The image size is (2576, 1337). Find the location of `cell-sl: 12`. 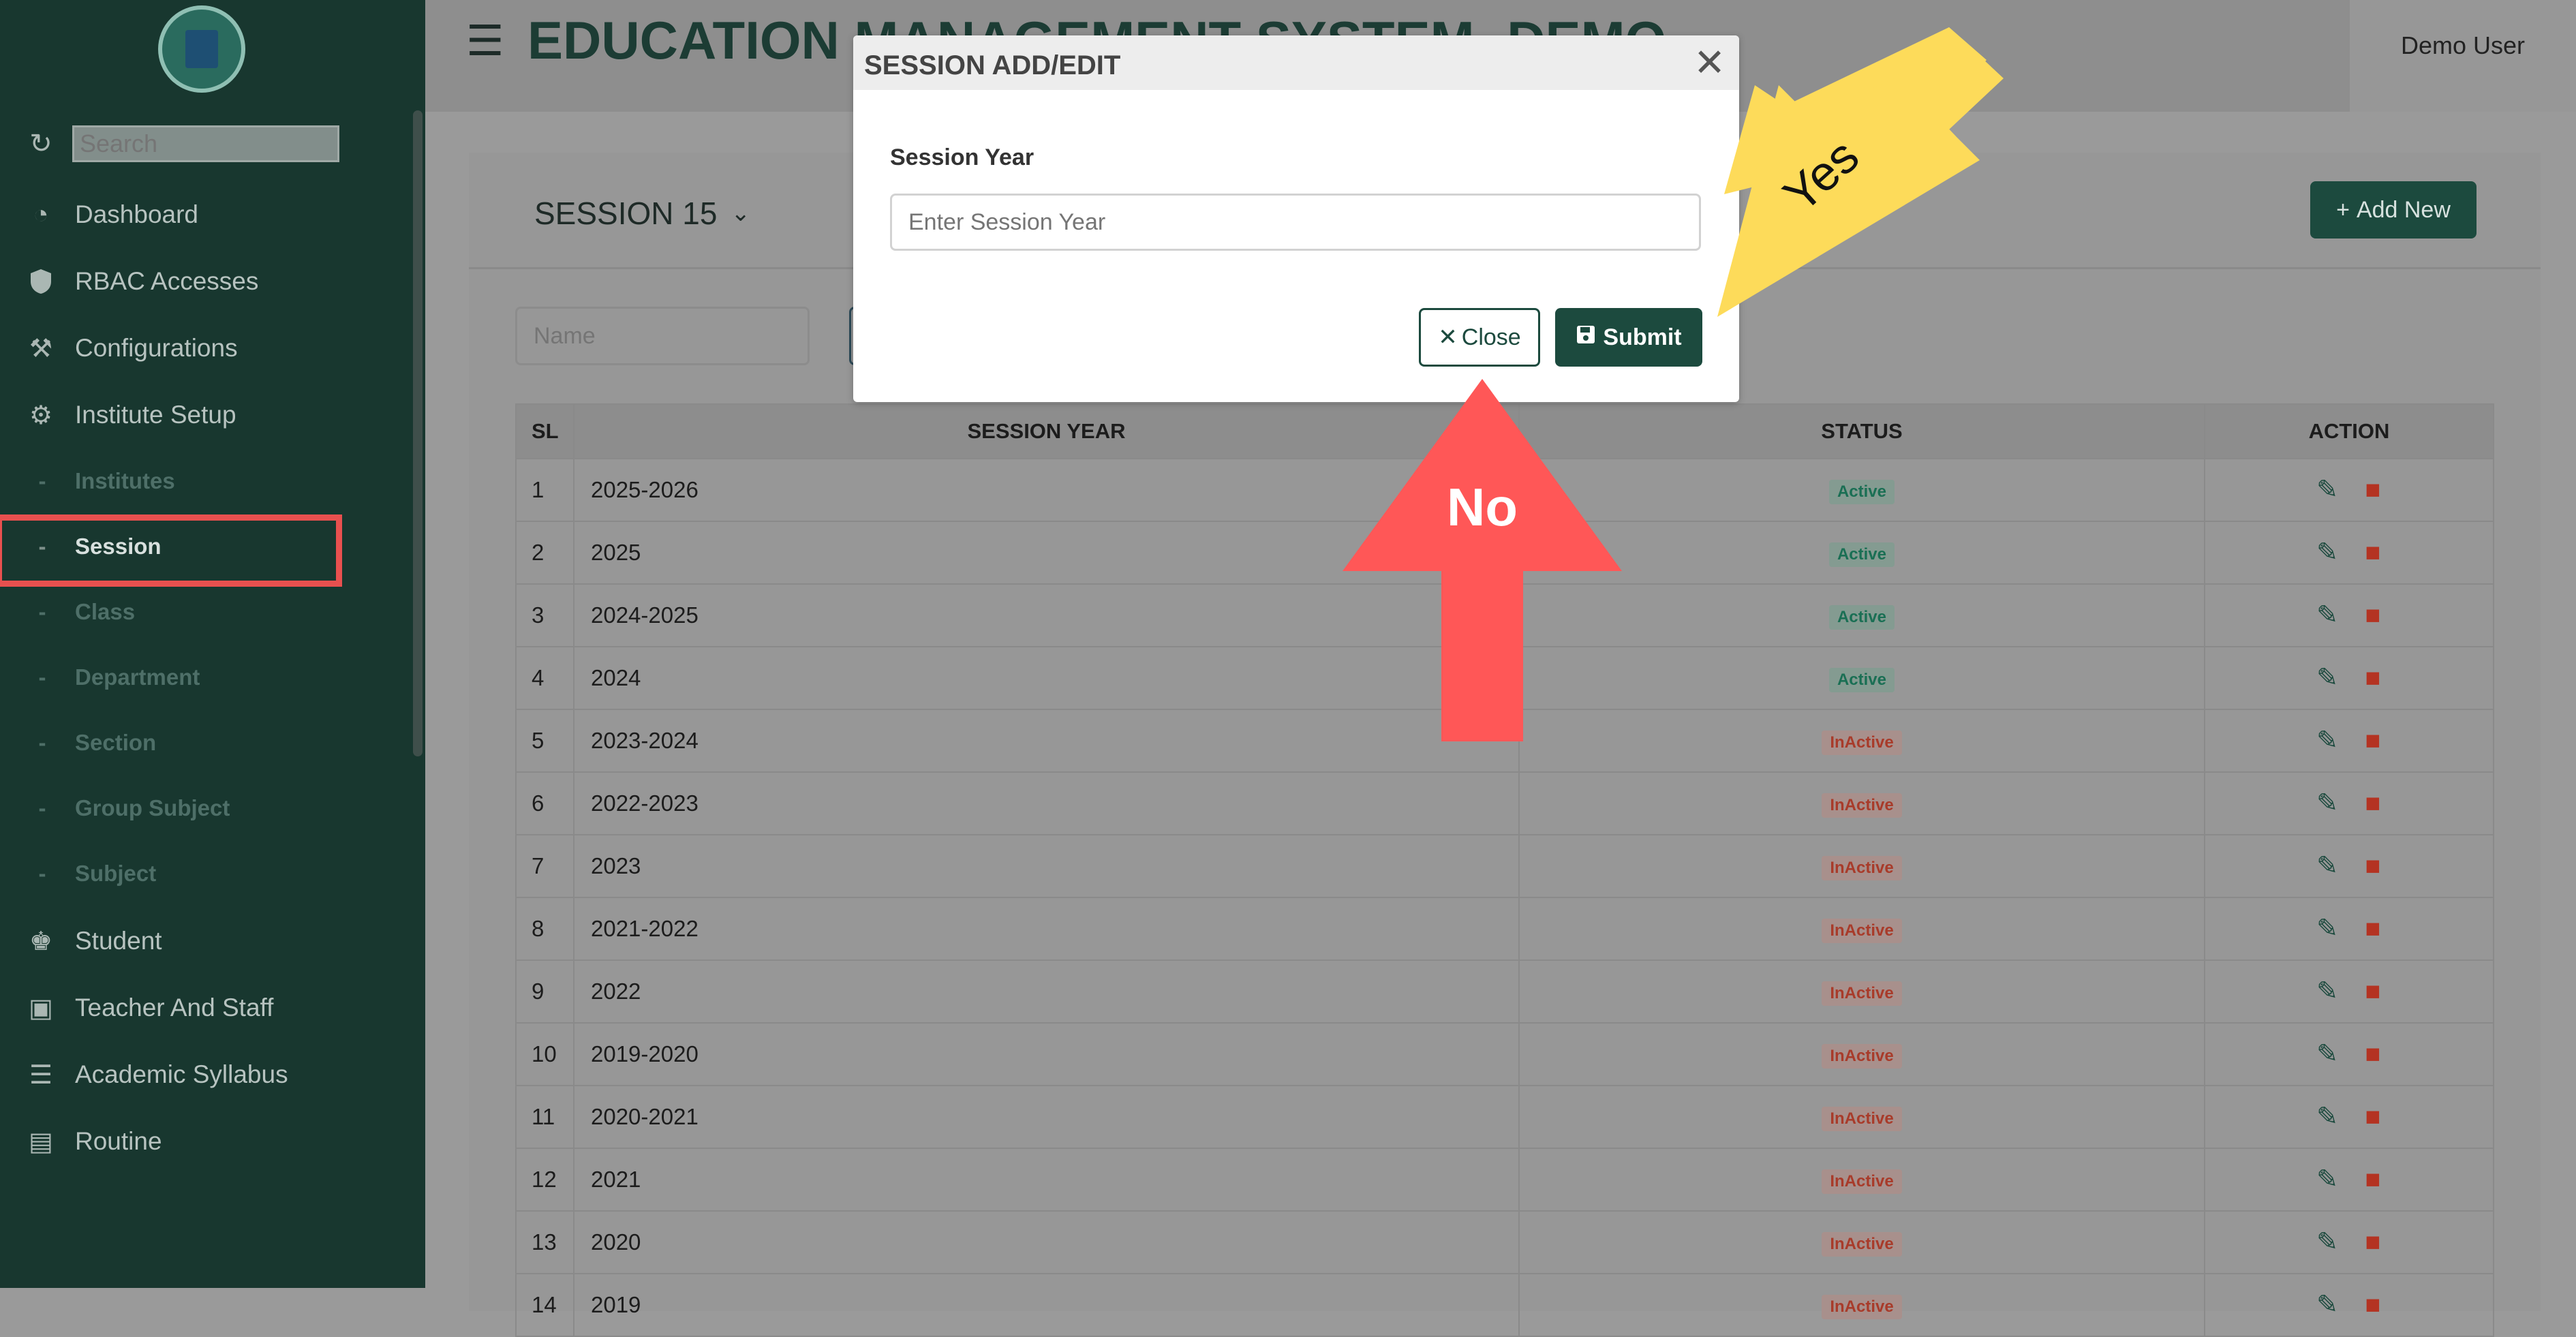

cell-sl: 12 is located at coordinates (544, 1180).